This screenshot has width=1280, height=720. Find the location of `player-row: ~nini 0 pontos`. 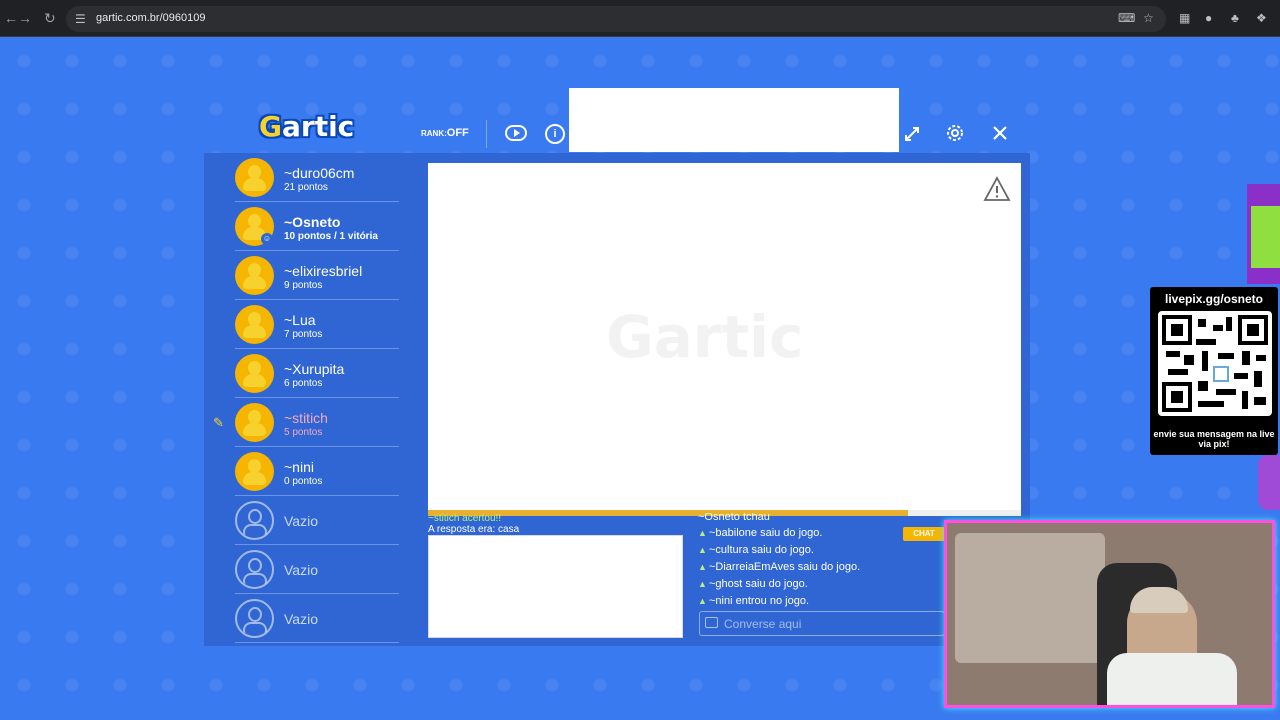

player-row: ~nini 0 pontos is located at coordinates (312, 471).